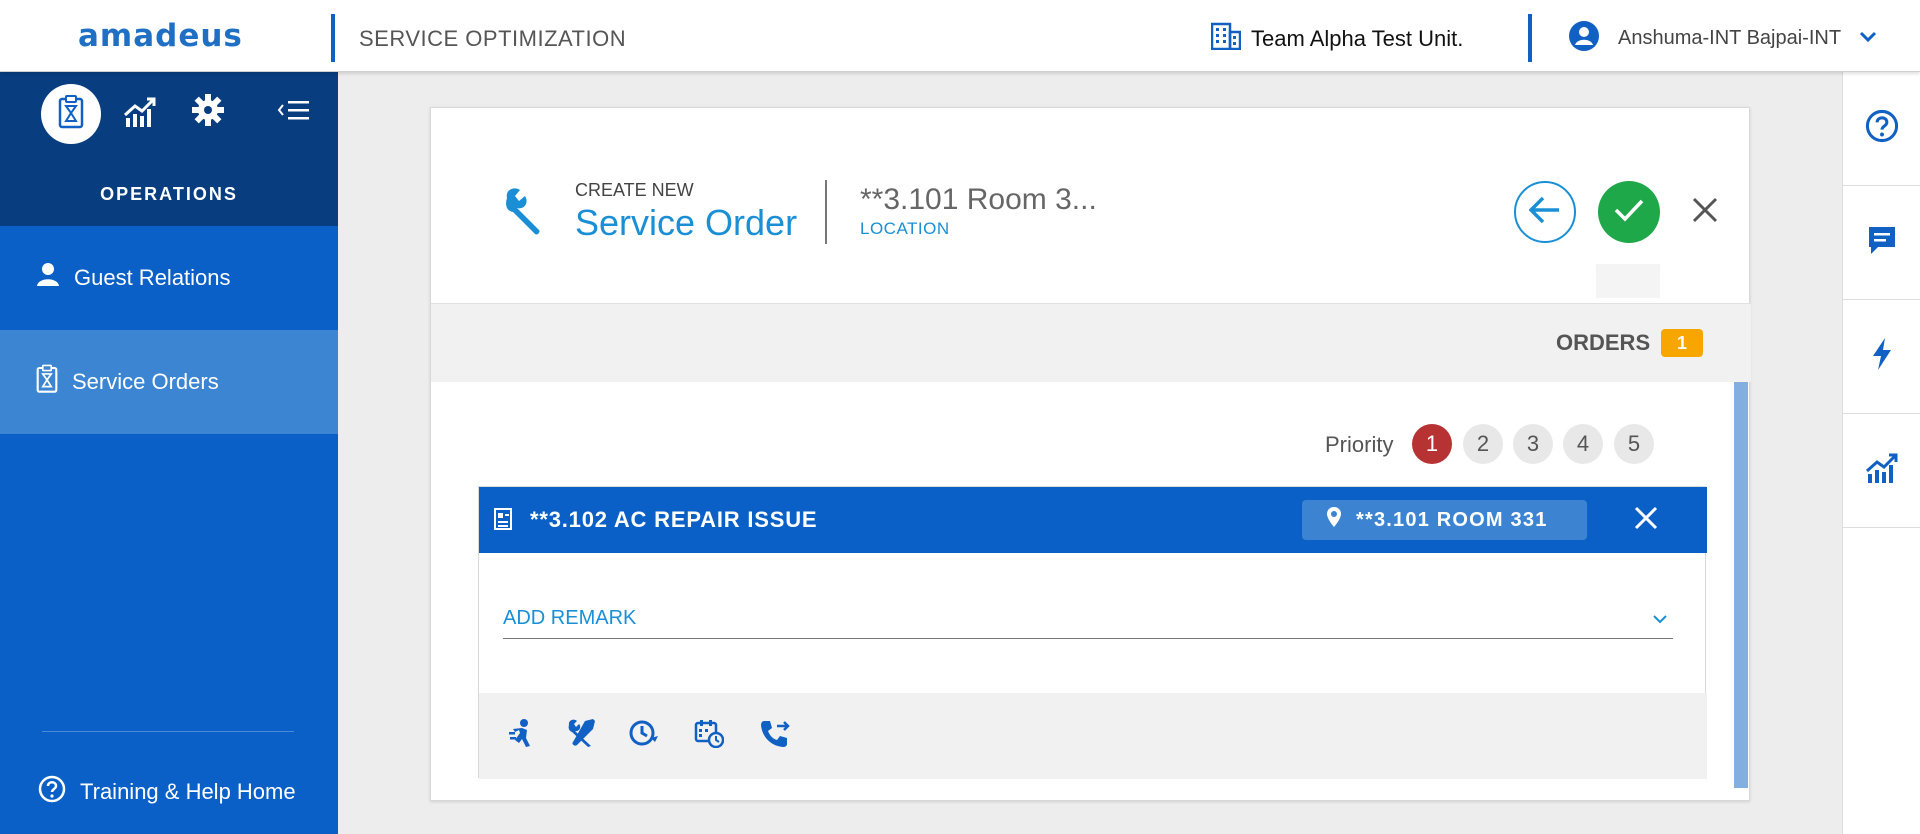 This screenshot has height=834, width=1920. What do you see at coordinates (1628, 281) in the screenshot?
I see `confirm-tooltip` at bounding box center [1628, 281].